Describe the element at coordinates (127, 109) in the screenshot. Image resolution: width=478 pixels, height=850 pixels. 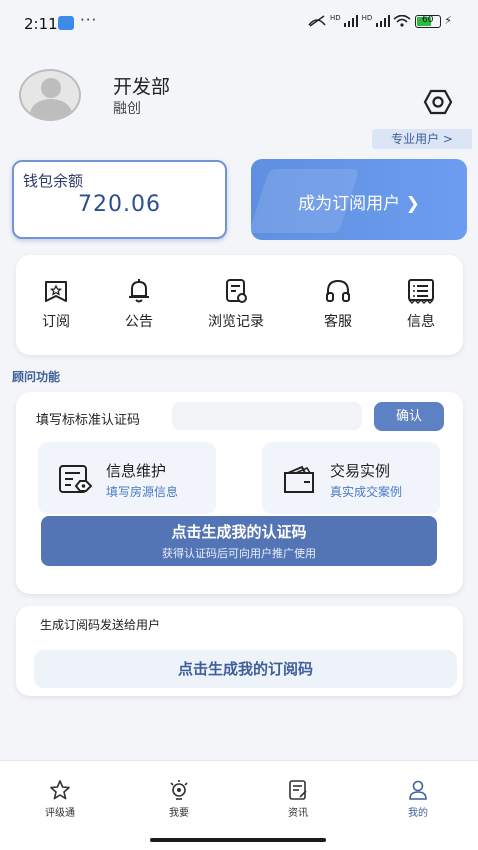
I see `profile-company: 融创` at that location.